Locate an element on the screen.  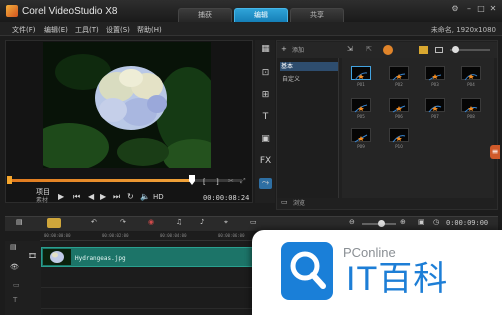
path-thumbnail-label: P01 is located at coordinates (361, 84).